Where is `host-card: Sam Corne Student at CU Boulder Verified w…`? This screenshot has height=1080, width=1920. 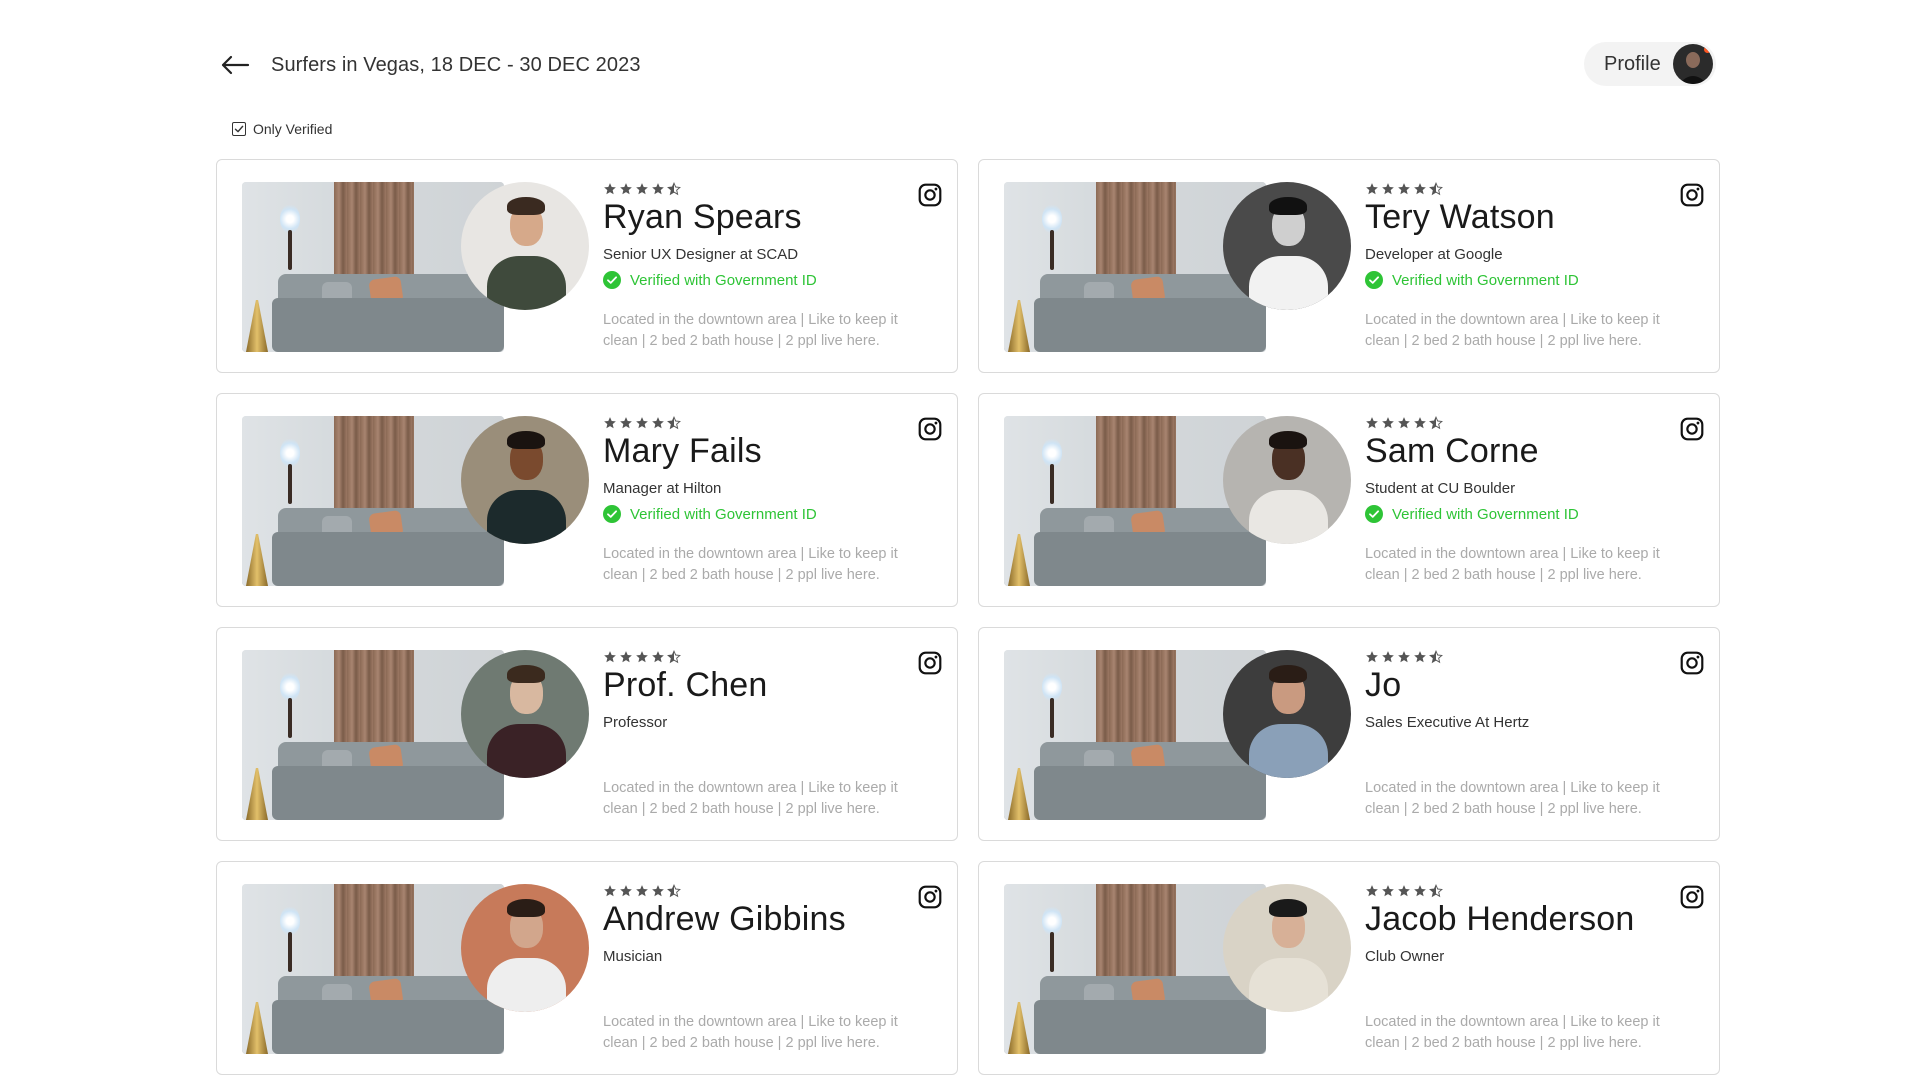 host-card: Sam Corne Student at CU Boulder Verified w… is located at coordinates (1349, 500).